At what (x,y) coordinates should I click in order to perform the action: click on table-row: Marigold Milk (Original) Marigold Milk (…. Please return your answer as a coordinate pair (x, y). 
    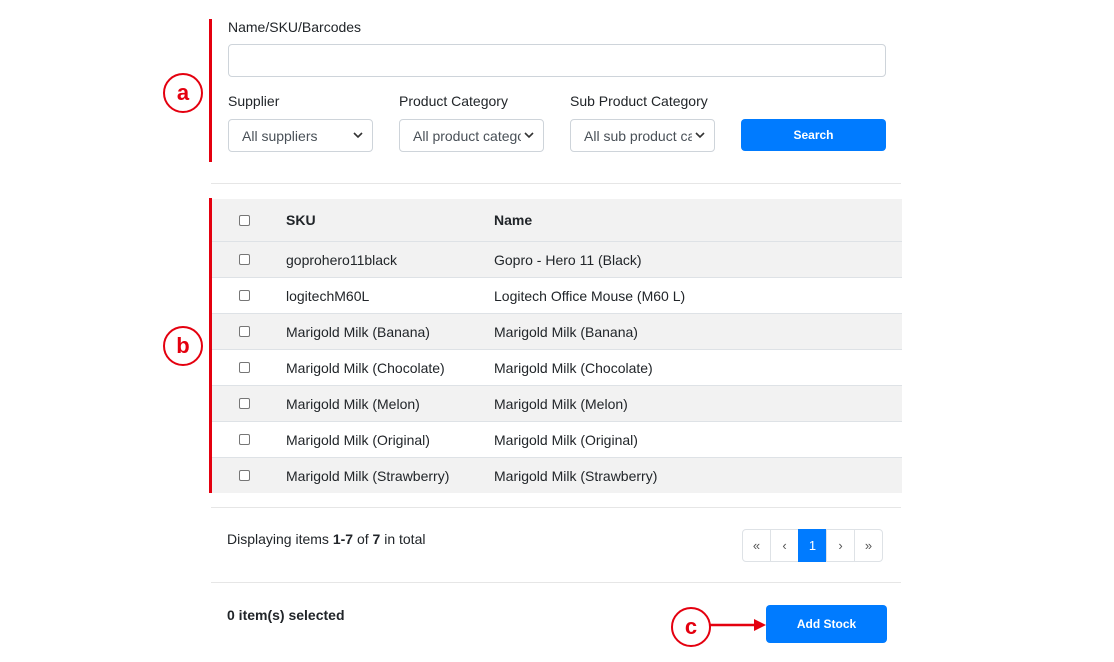
    Looking at the image, I should click on (557, 439).